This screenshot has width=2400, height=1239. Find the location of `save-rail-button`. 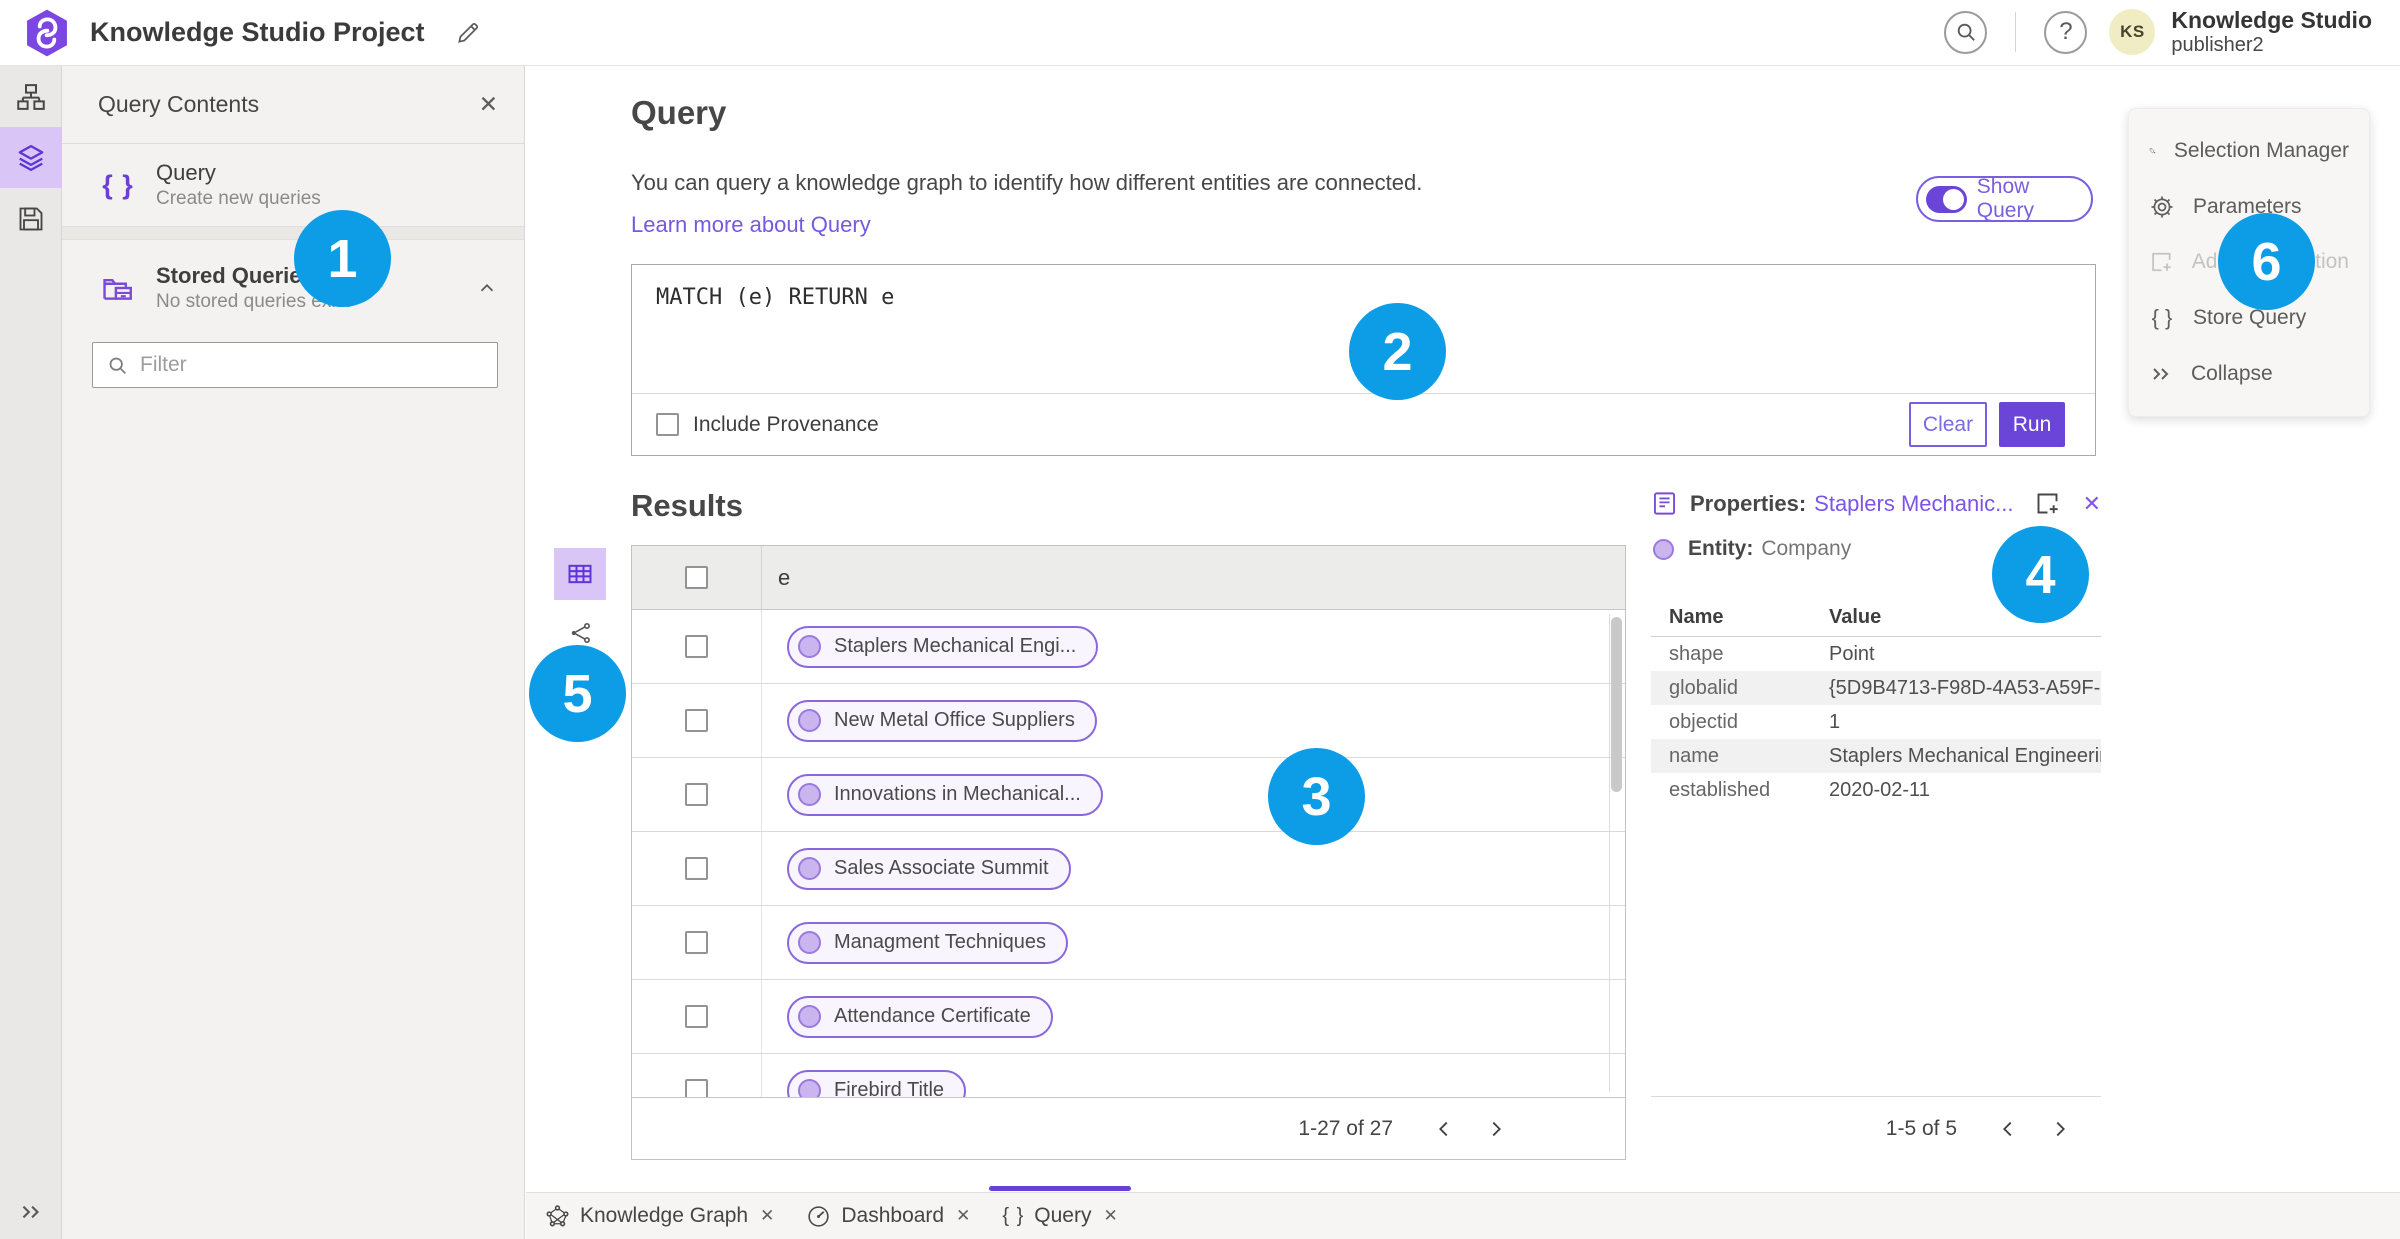

save-rail-button is located at coordinates (31, 218).